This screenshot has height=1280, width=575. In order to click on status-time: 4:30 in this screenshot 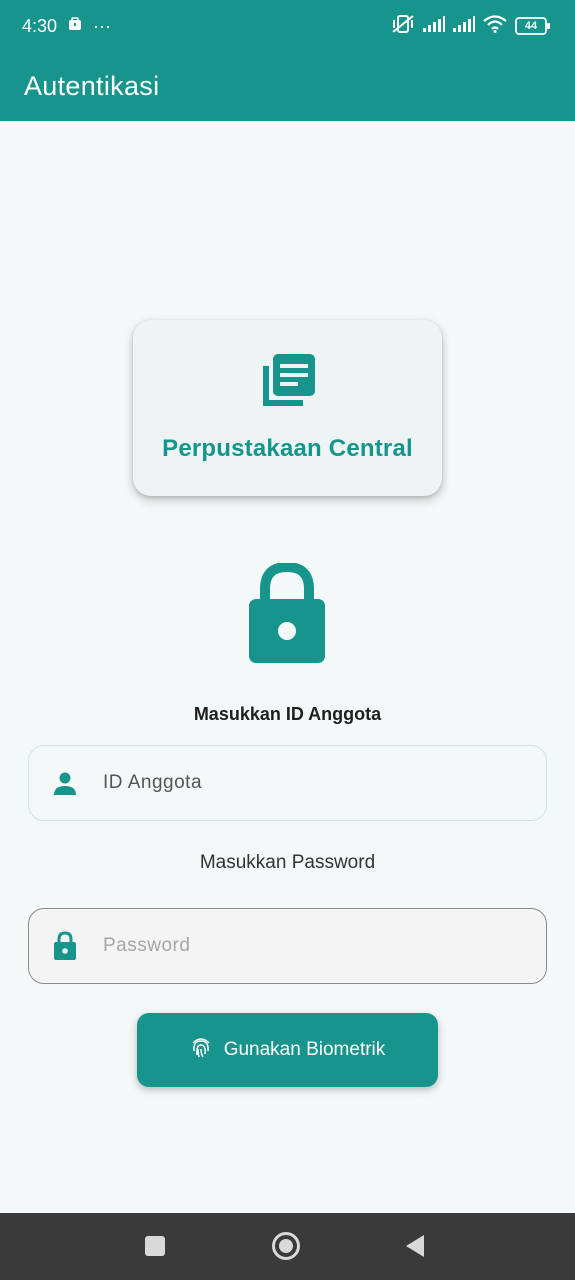, I will do `click(40, 25)`.